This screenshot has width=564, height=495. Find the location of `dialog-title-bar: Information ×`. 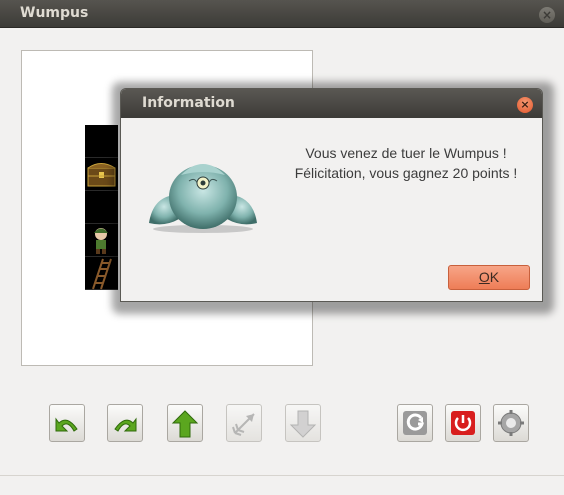

dialog-title-bar: Information × is located at coordinates (331, 103).